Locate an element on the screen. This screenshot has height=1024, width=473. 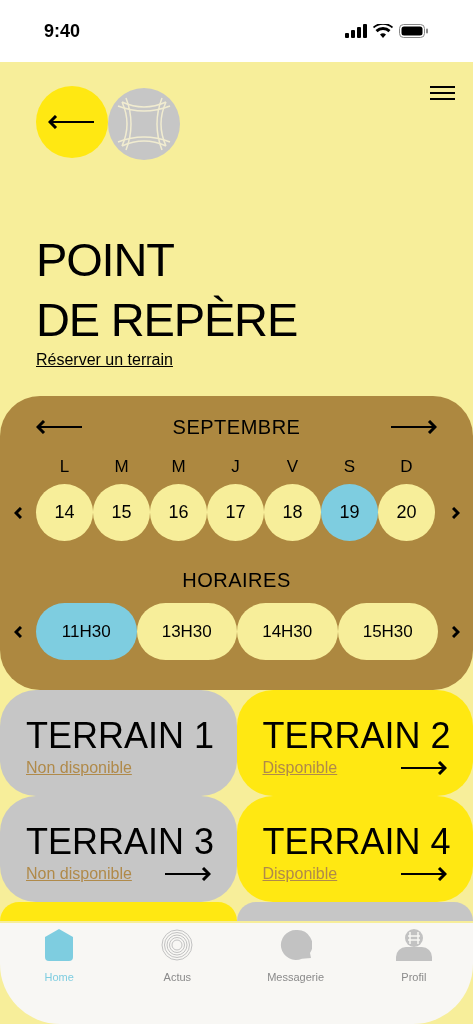
time-slot-button: 11H30 is located at coordinates (86, 631).